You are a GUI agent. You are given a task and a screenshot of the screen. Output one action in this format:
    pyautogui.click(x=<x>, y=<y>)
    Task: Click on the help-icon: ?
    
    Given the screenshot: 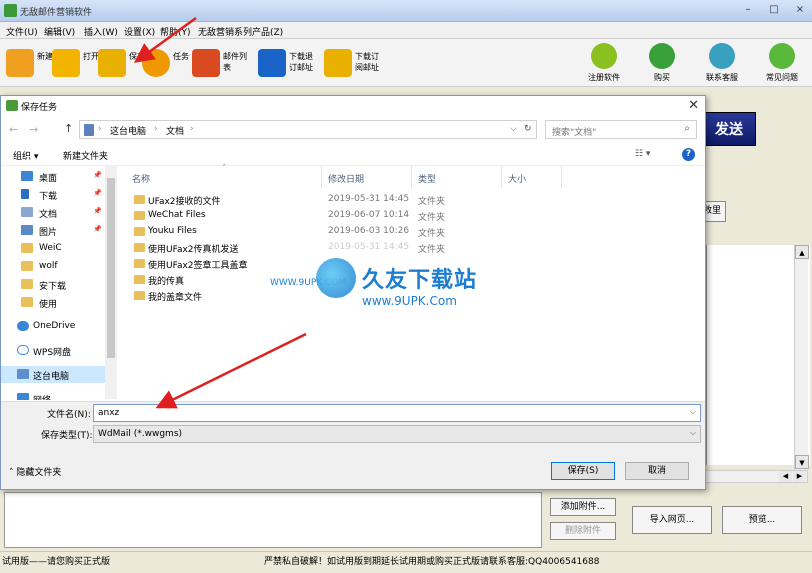 What is the action you would take?
    pyautogui.click(x=688, y=154)
    